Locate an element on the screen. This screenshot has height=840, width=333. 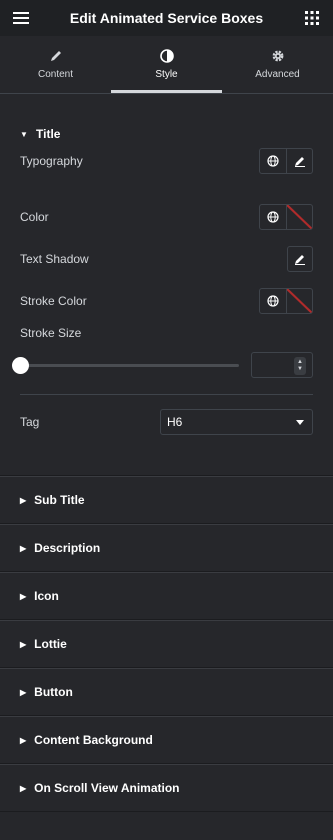
section-label: Sub Title is located at coordinates (59, 500).